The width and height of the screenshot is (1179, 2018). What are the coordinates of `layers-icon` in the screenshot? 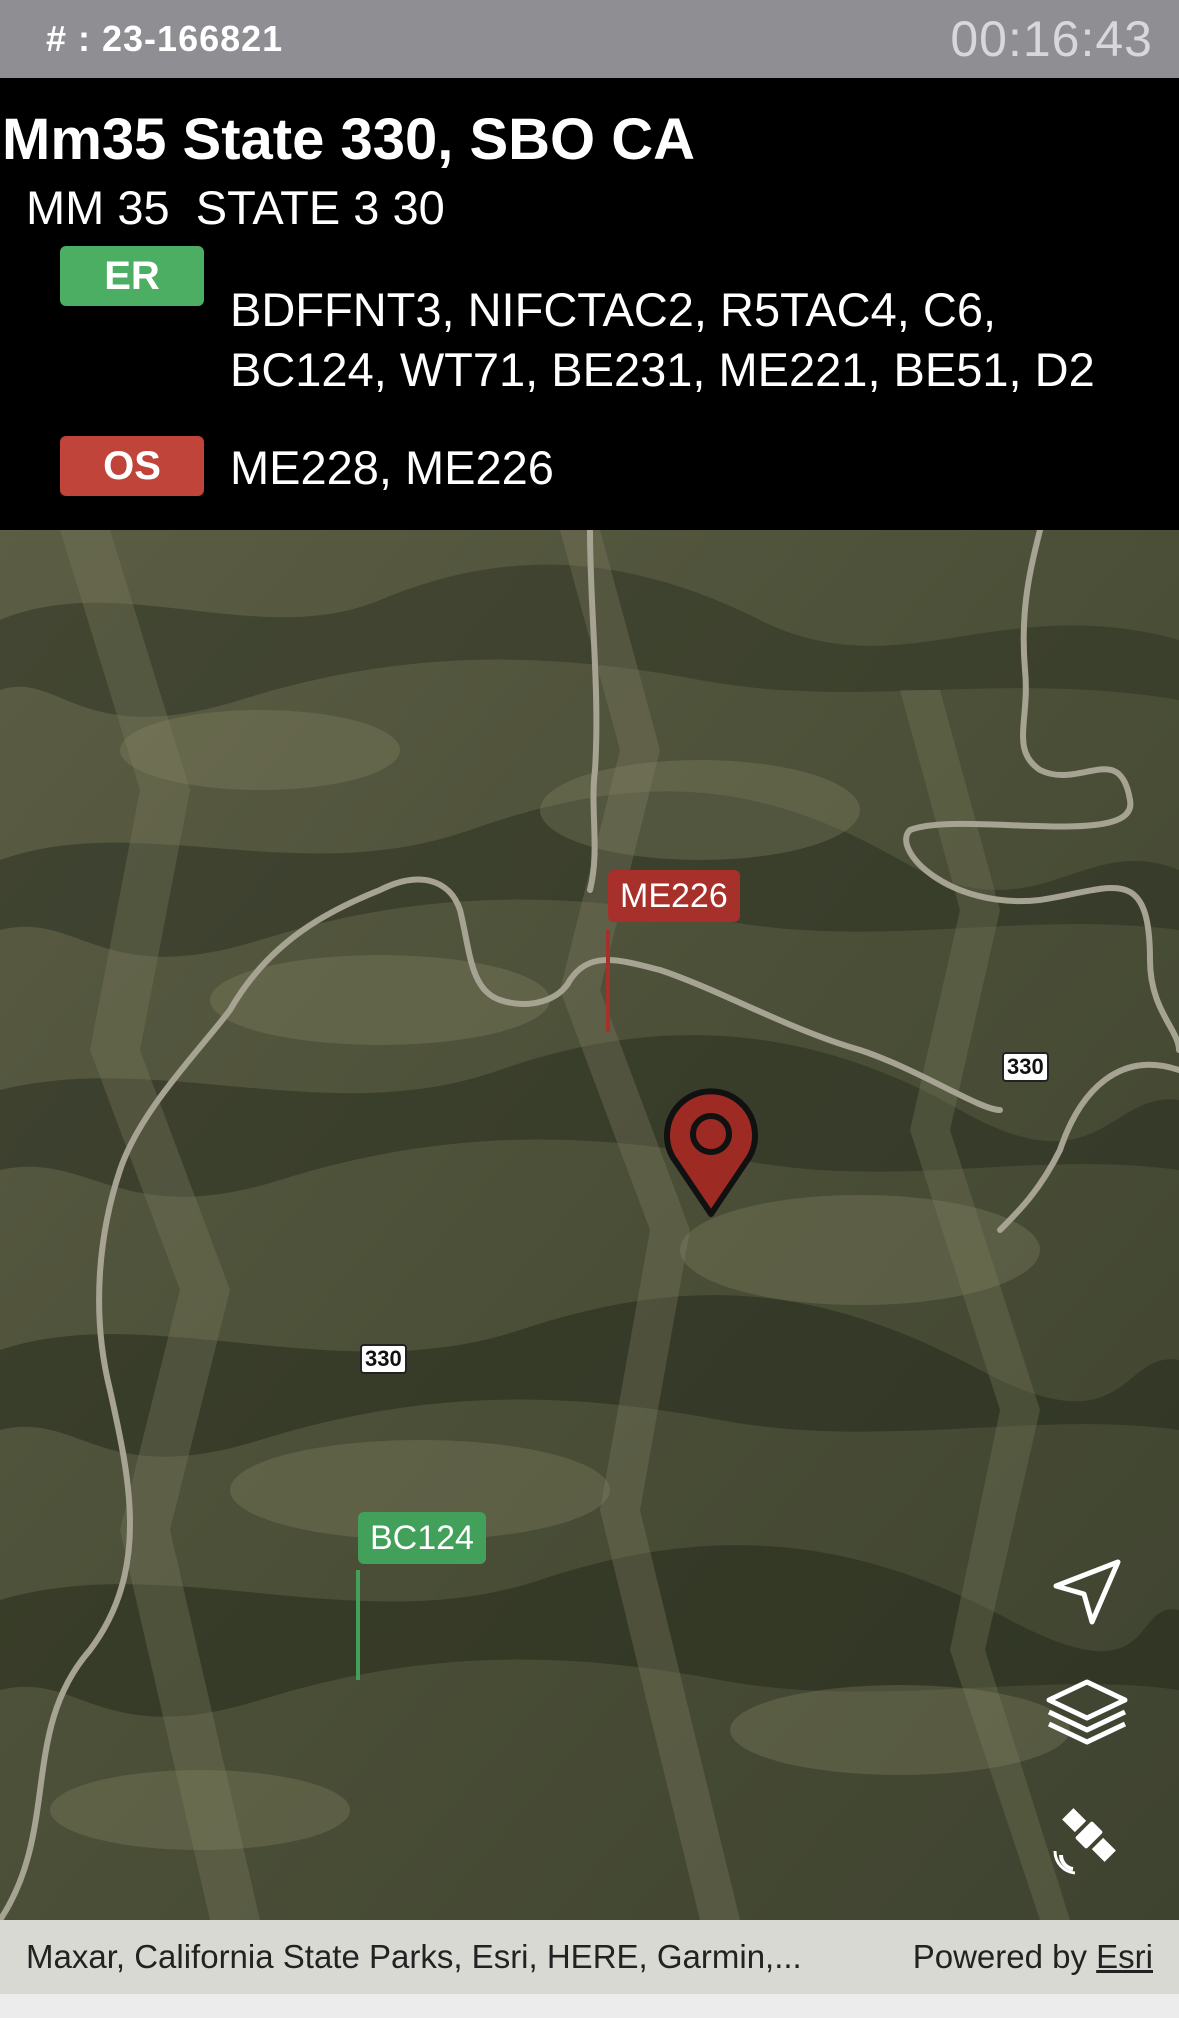 It's located at (1087, 1712).